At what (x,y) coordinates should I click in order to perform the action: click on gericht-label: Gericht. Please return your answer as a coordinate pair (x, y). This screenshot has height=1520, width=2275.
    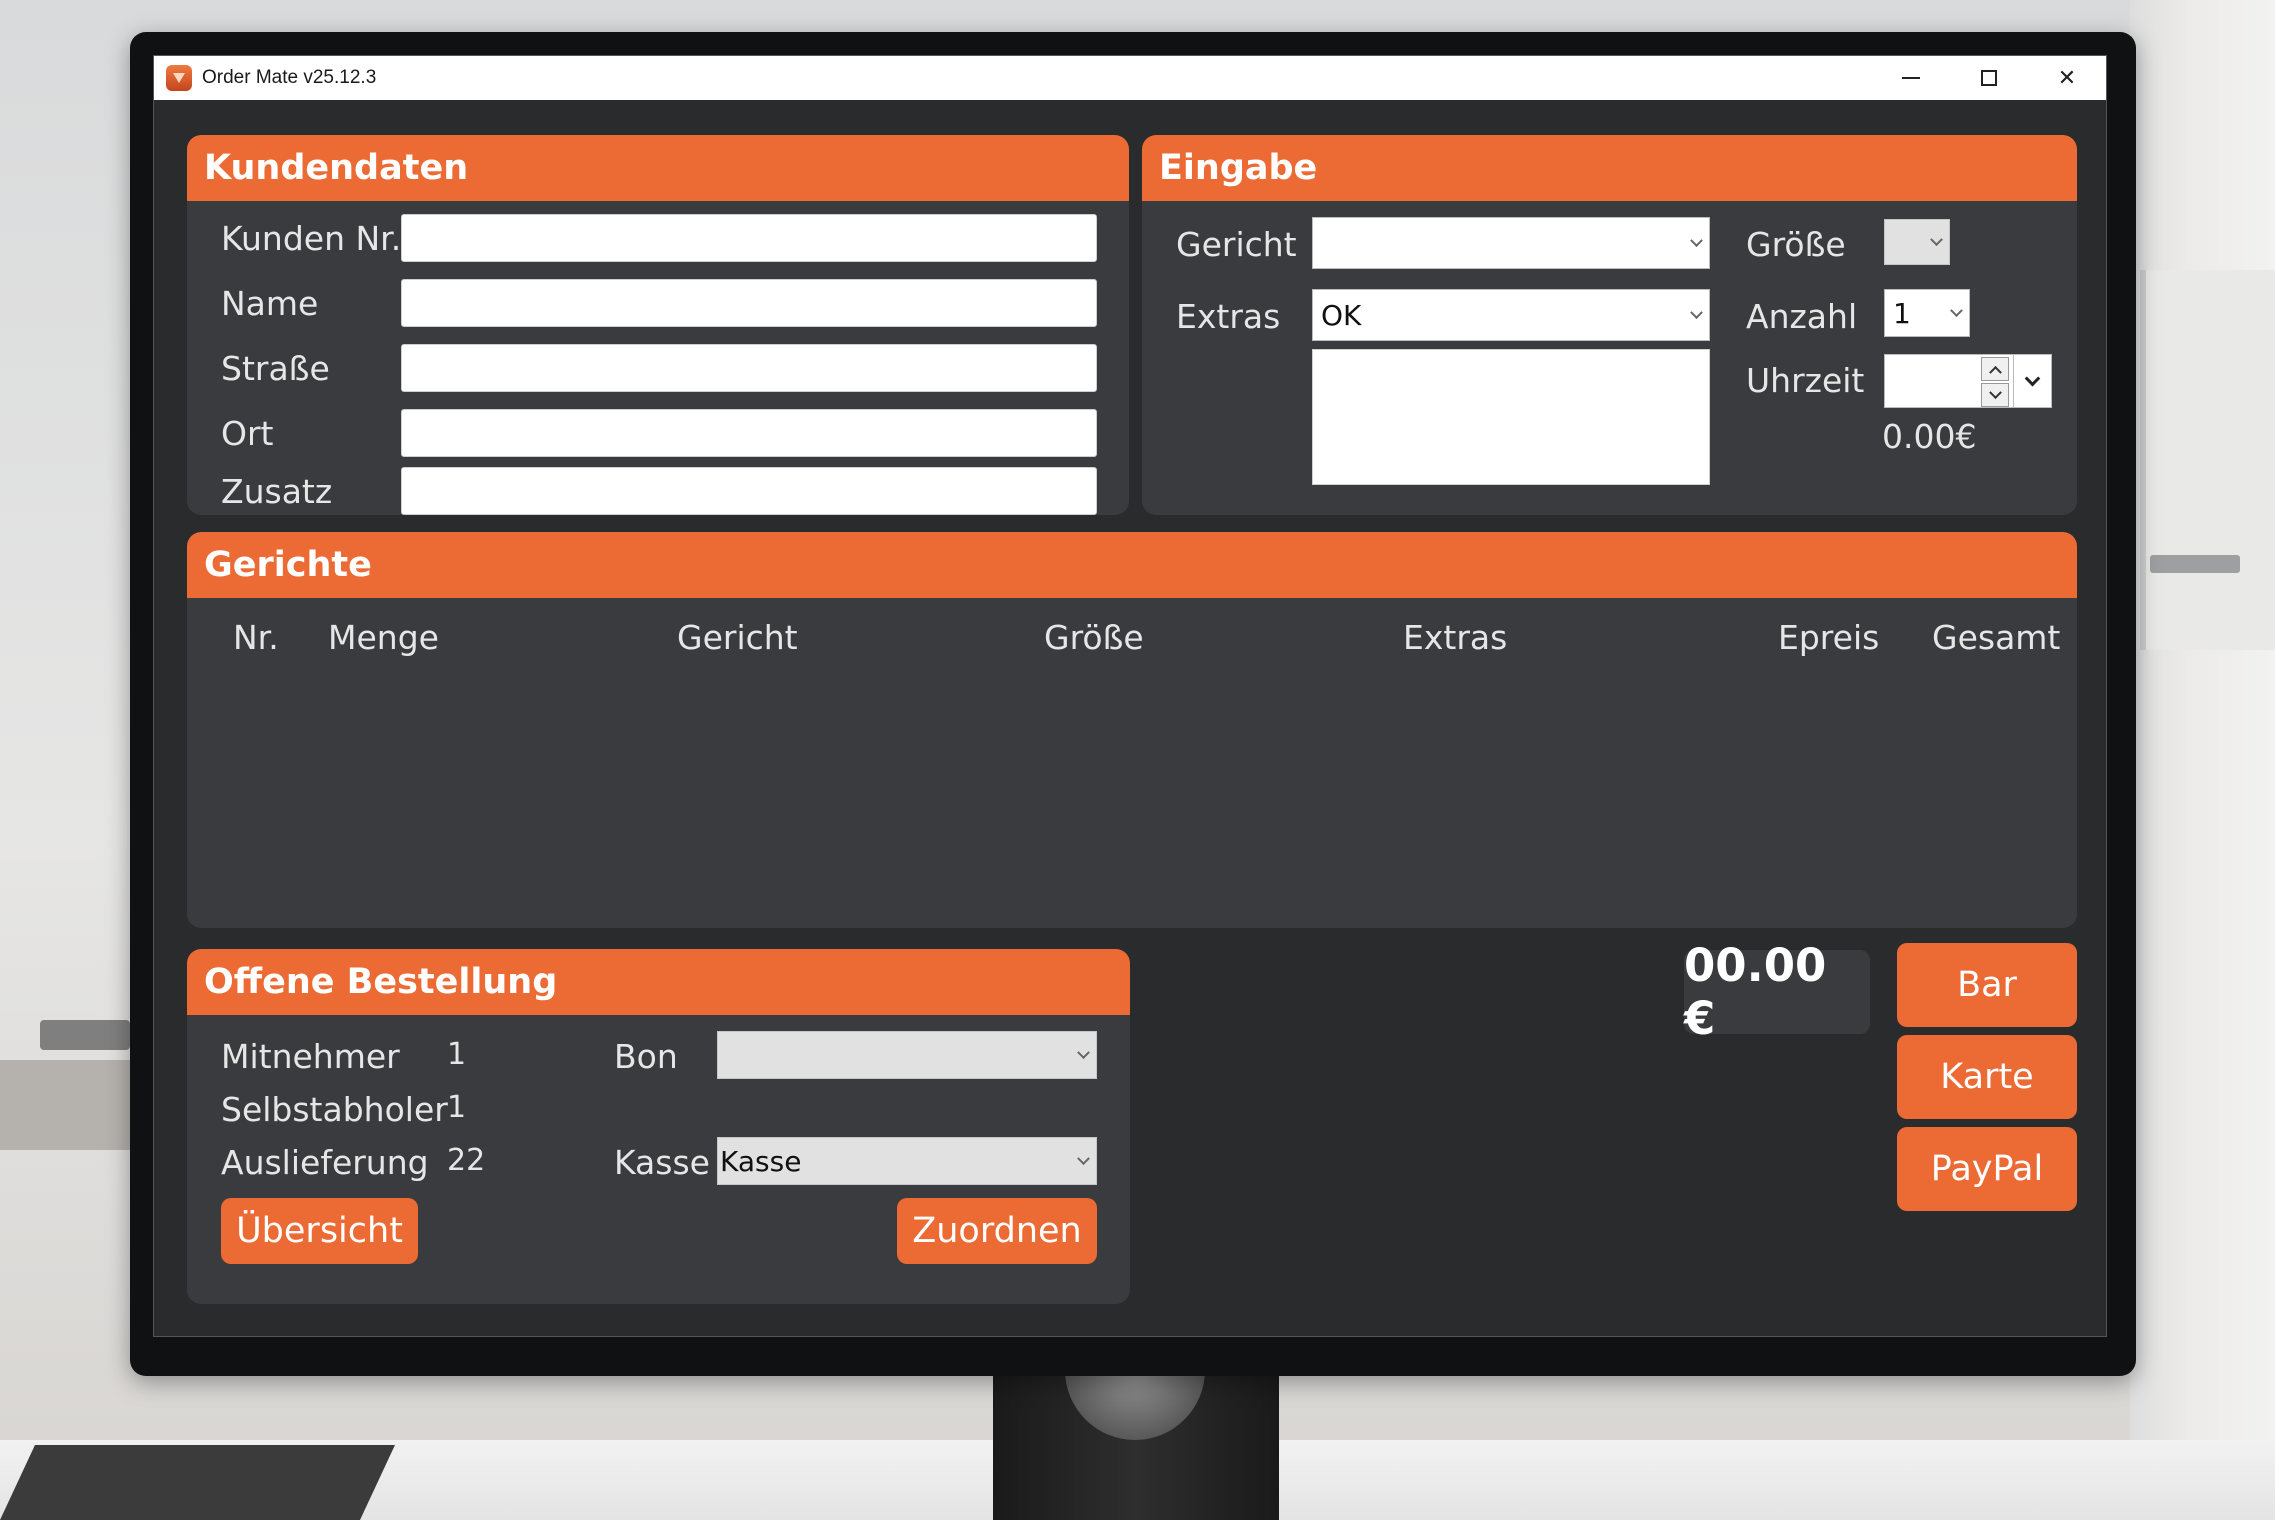
    Looking at the image, I should click on (1236, 244).